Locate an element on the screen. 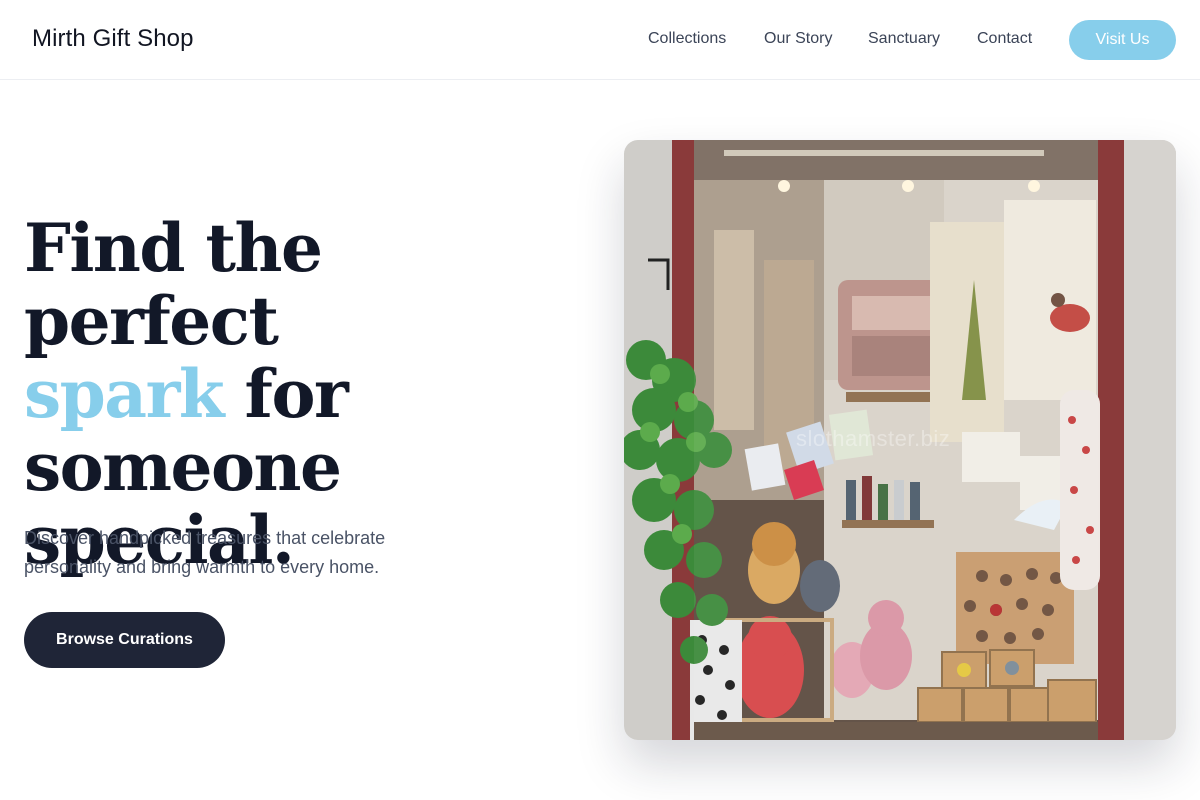 The image size is (1200, 800). main-nav: Collections Our Story Sanctuary Contact is located at coordinates (600, 40).